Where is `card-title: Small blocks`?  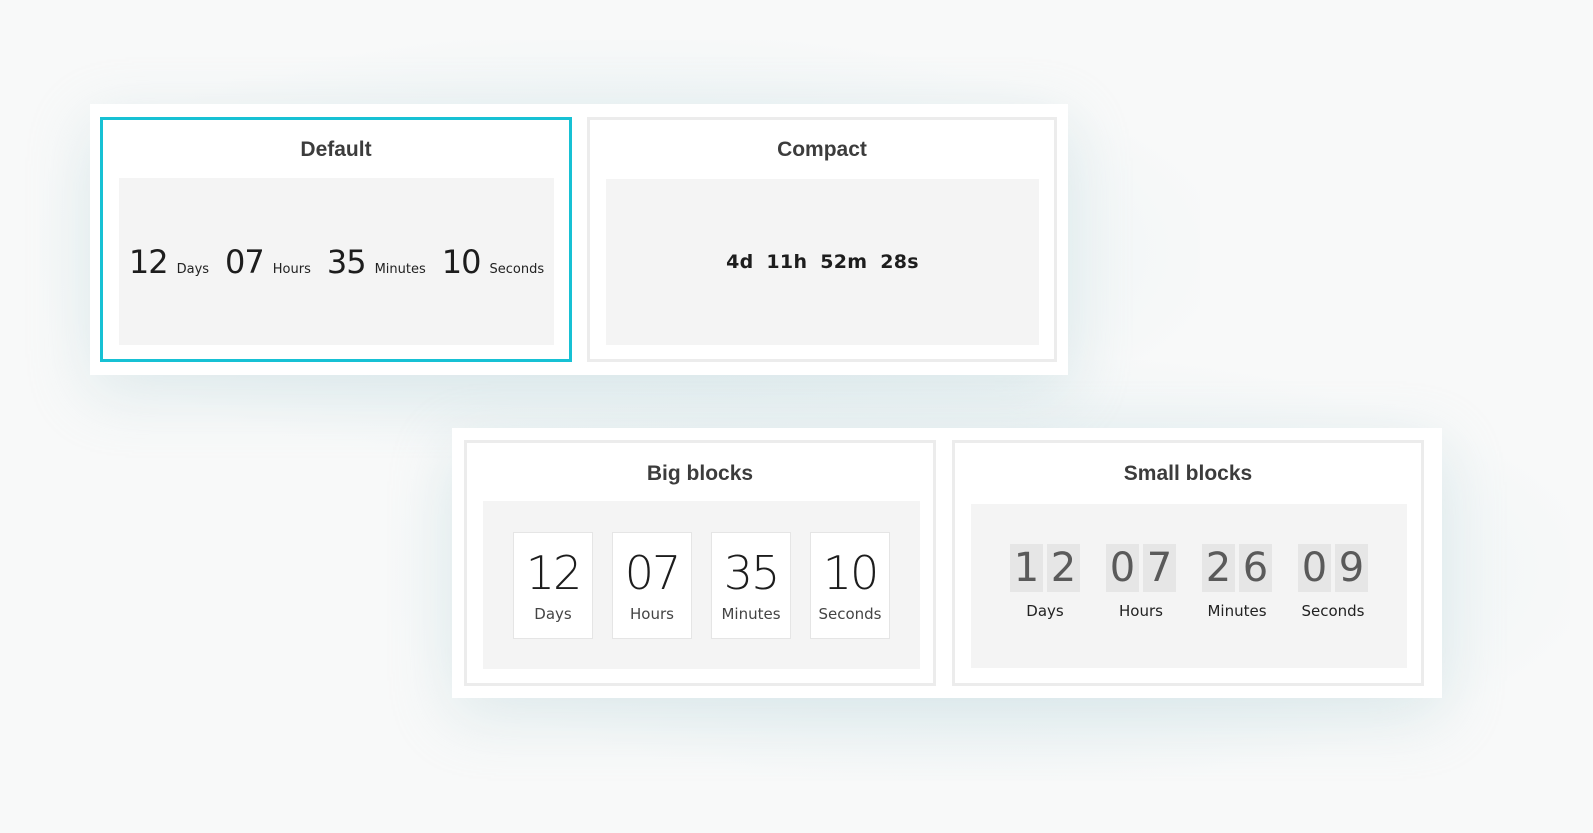
card-title: Small blocks is located at coordinates (1188, 473).